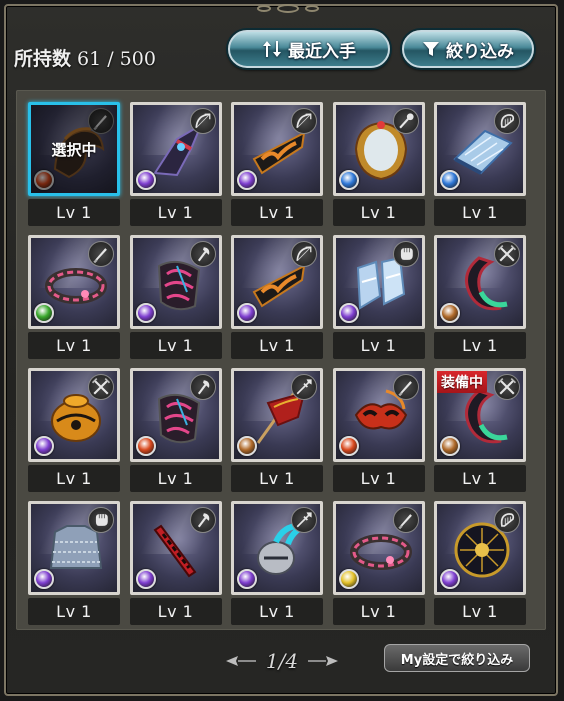 The height and width of the screenshot is (701, 564). Describe the element at coordinates (322, 51) in the screenshot. I see `sort-button-label: 最近入手` at that location.